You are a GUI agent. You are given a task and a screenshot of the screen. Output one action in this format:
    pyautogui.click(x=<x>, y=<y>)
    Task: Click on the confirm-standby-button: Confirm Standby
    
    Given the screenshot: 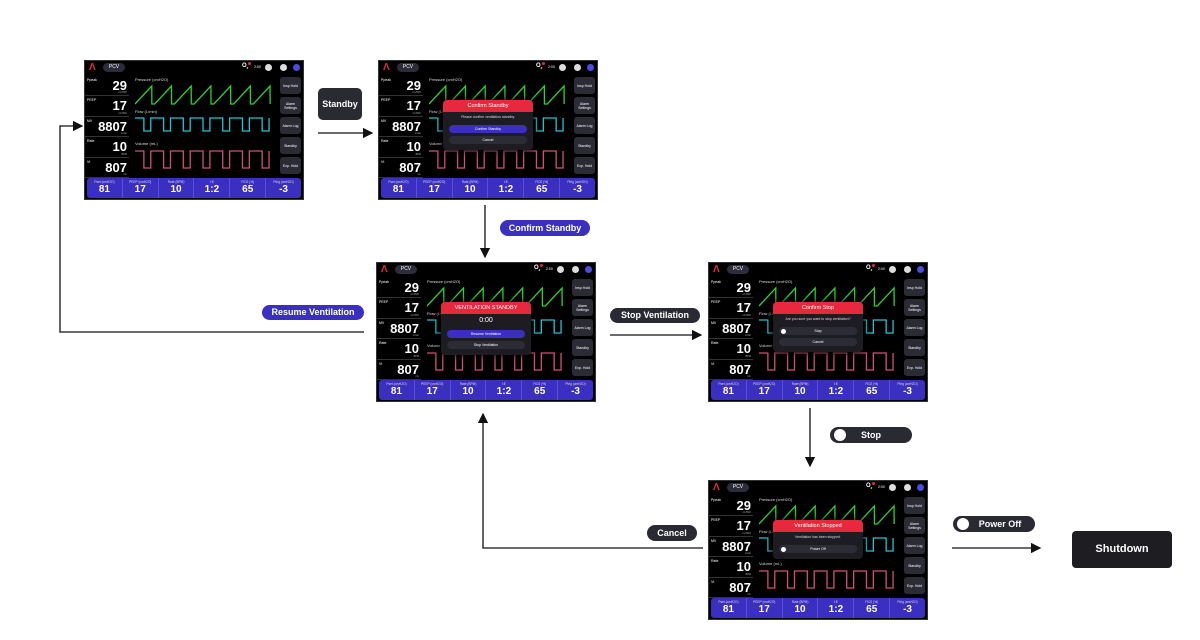 What is the action you would take?
    pyautogui.click(x=488, y=129)
    